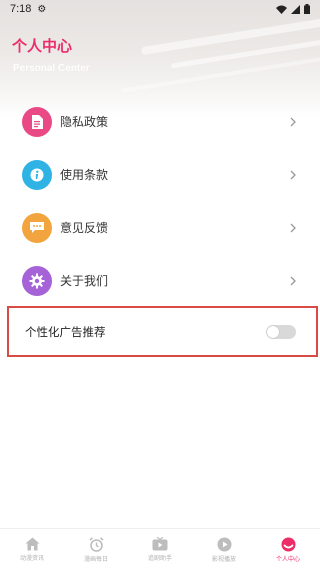 The height and width of the screenshot is (569, 320). What do you see at coordinates (21, 9) in the screenshot?
I see `status-time: 7:18` at bounding box center [21, 9].